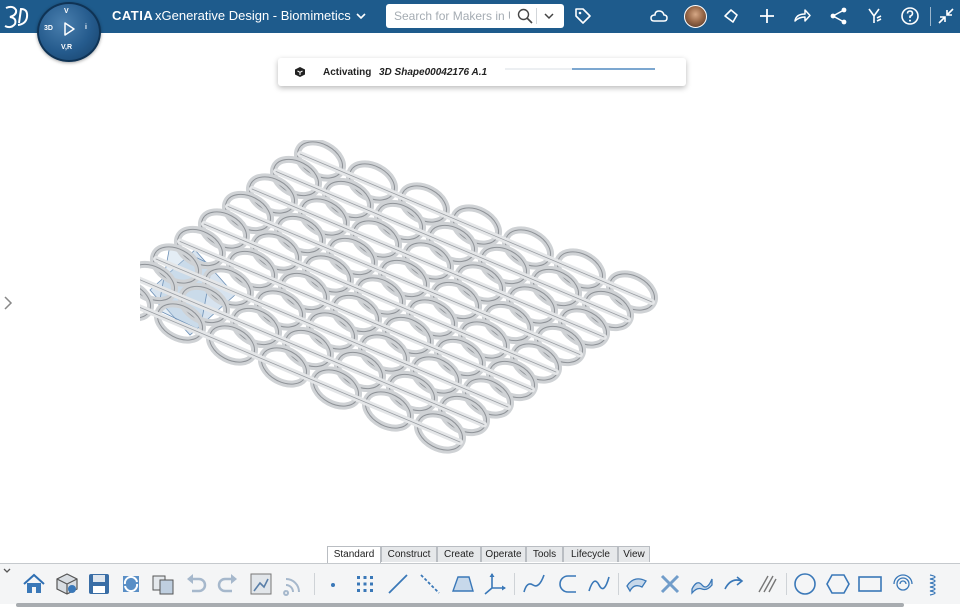 This screenshot has width=960, height=610. I want to click on 3d-part-icon, so click(67, 584).